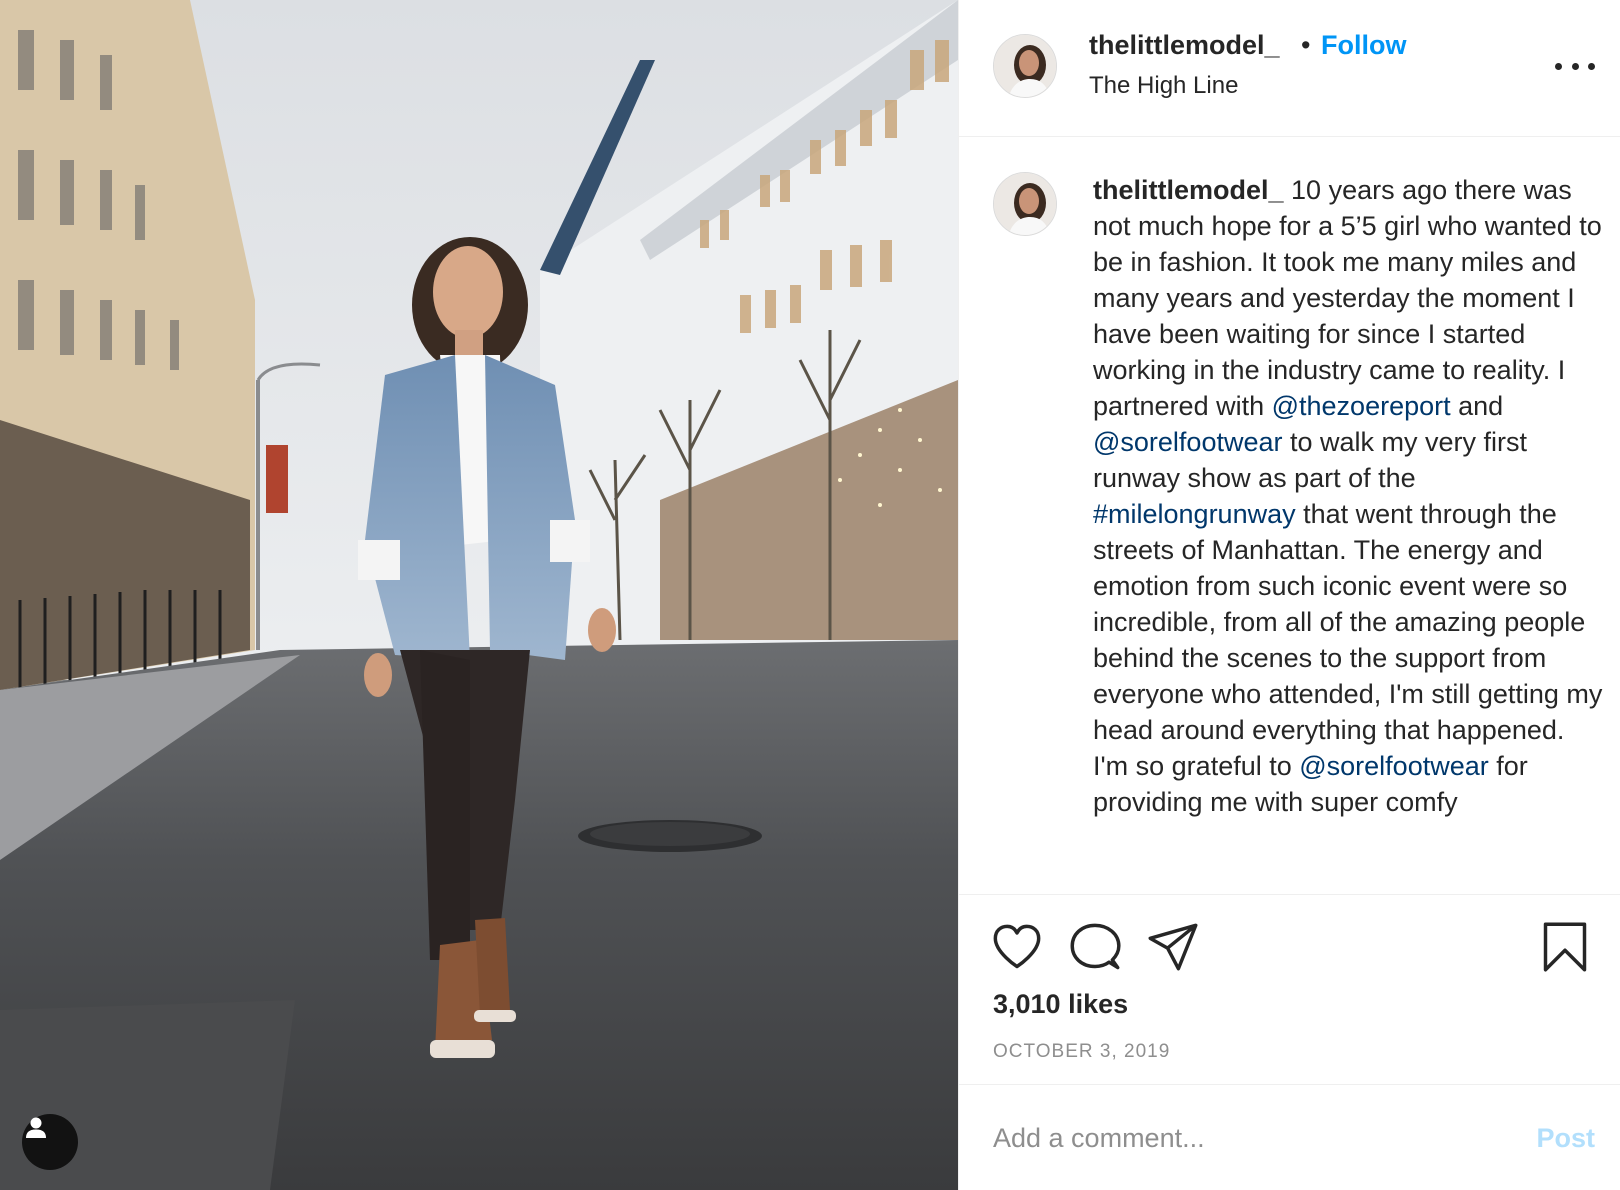  I want to click on caption-text-part: and, so click(1477, 406).